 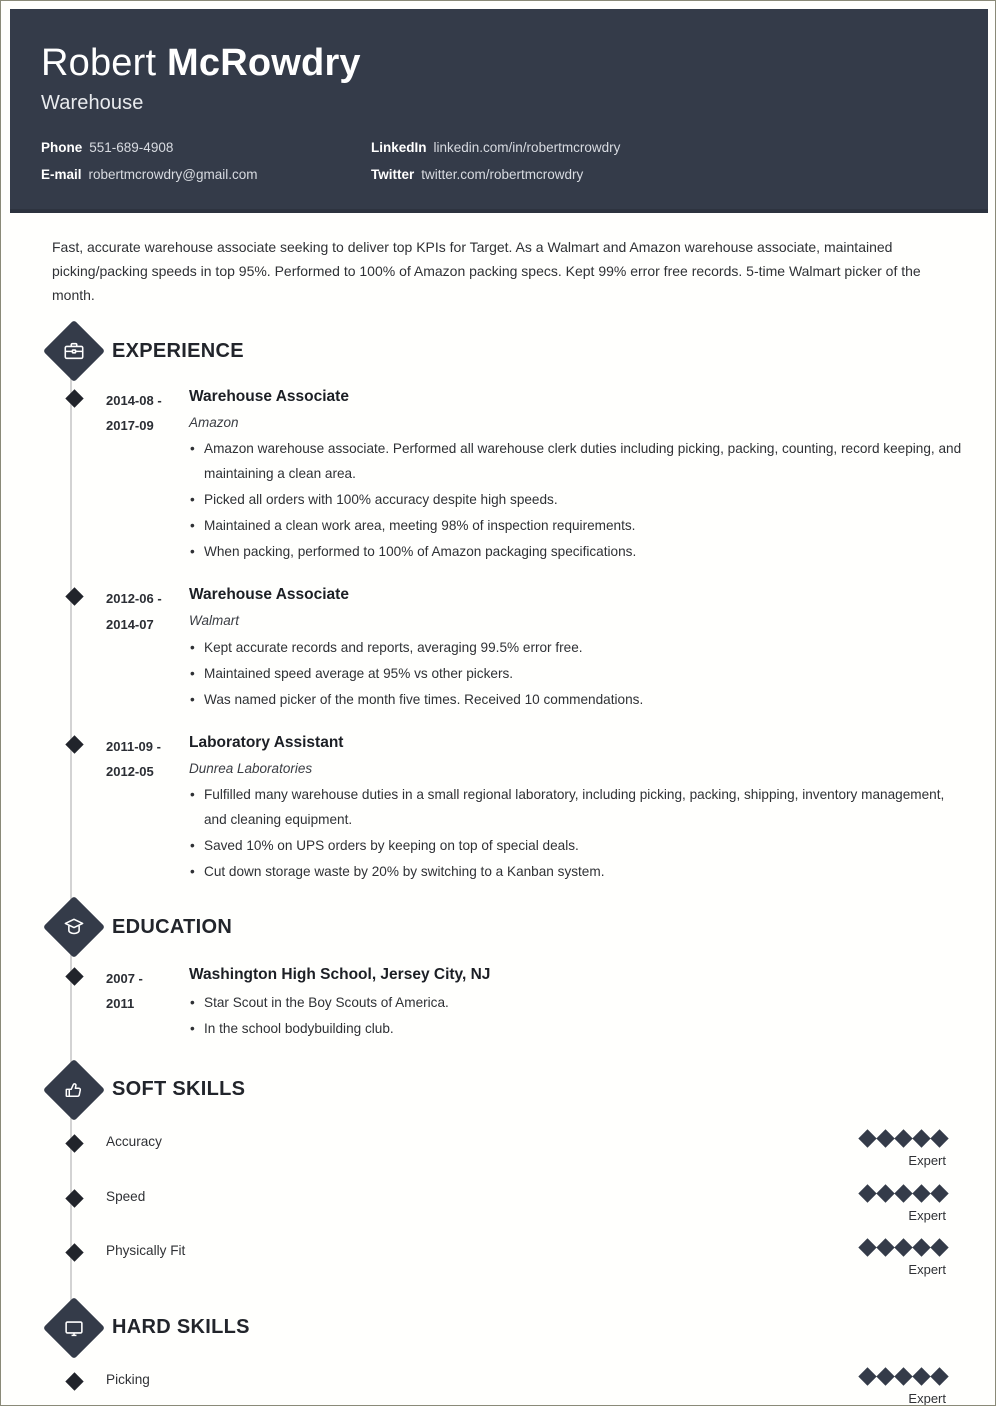 I want to click on entry-employer: Dunrea Laboratories, so click(x=251, y=768).